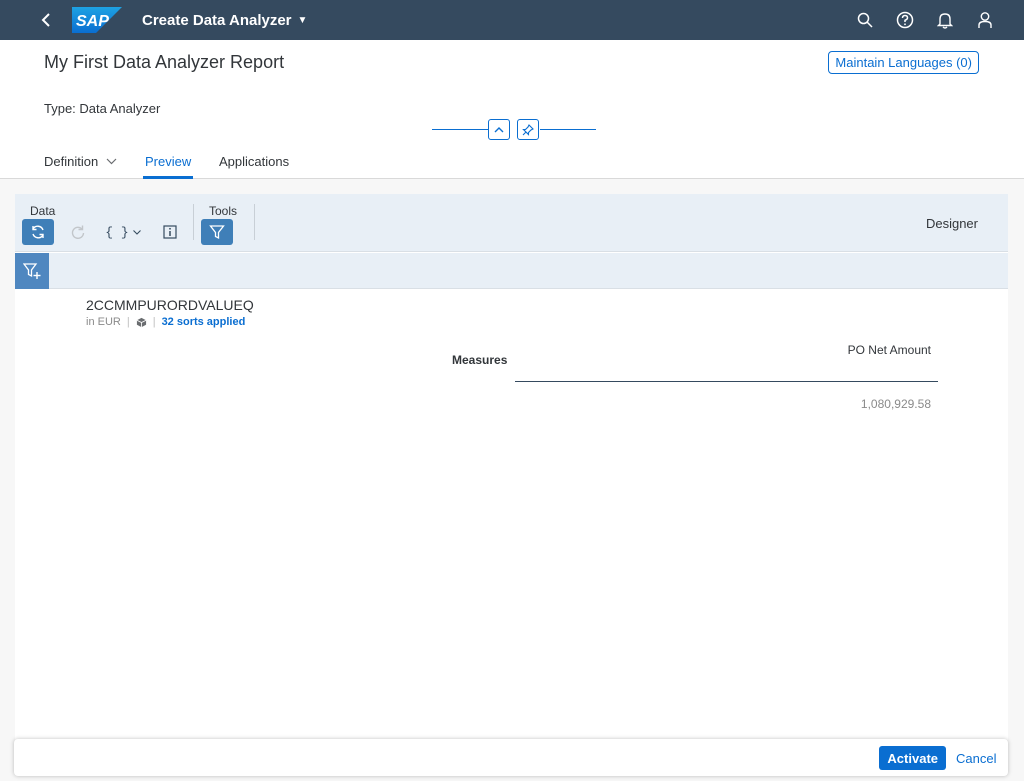 Image resolution: width=1024 pixels, height=781 pixels. I want to click on datasource-info: in EUR | | 32 sorts applied, so click(165, 322).